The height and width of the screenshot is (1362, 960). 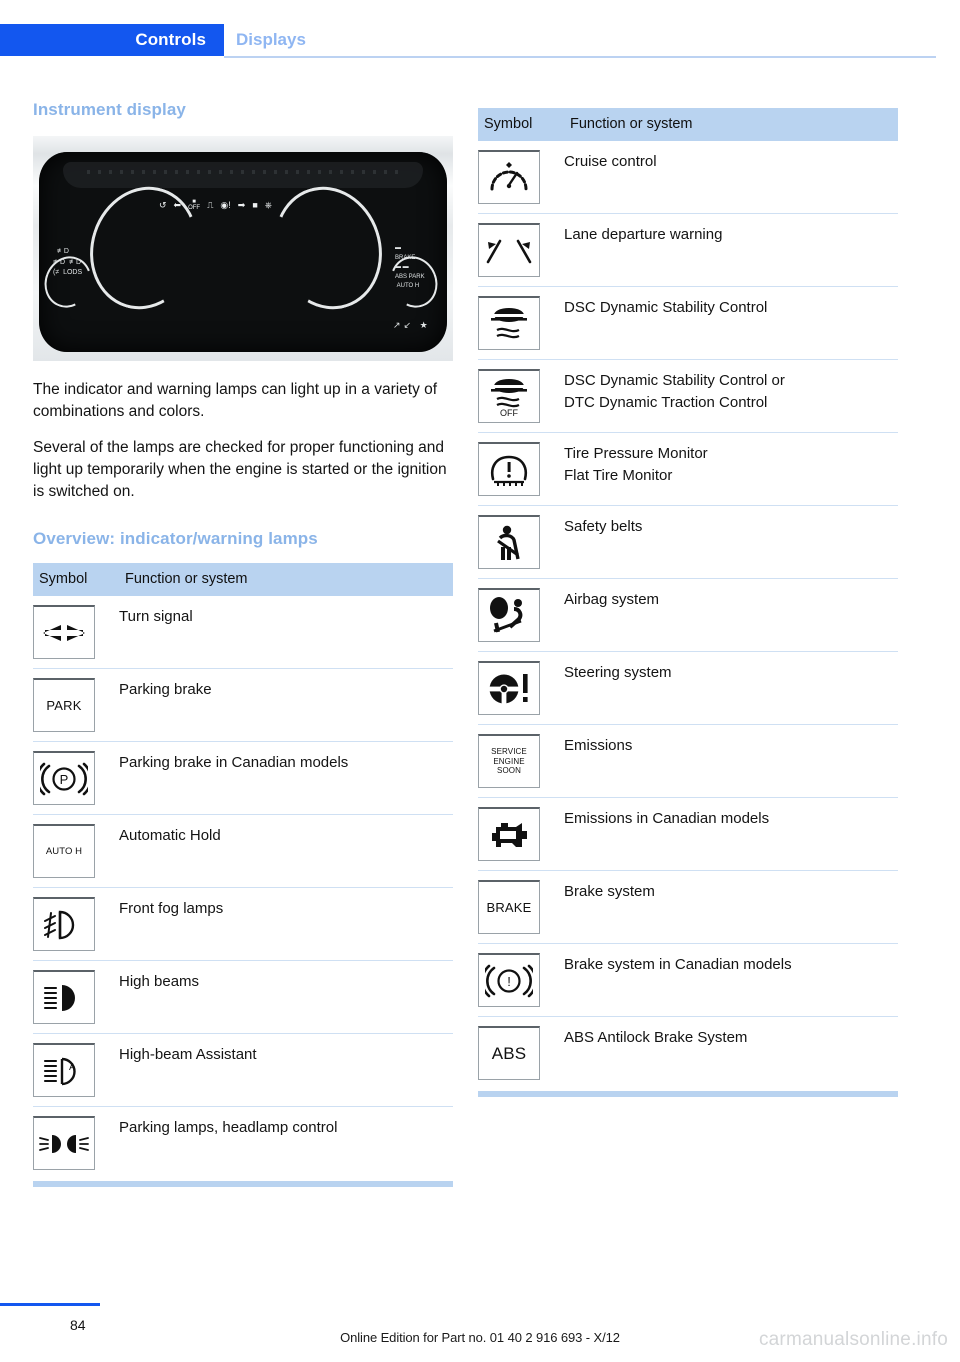 I want to click on function-label: Brake system, so click(x=731, y=907).